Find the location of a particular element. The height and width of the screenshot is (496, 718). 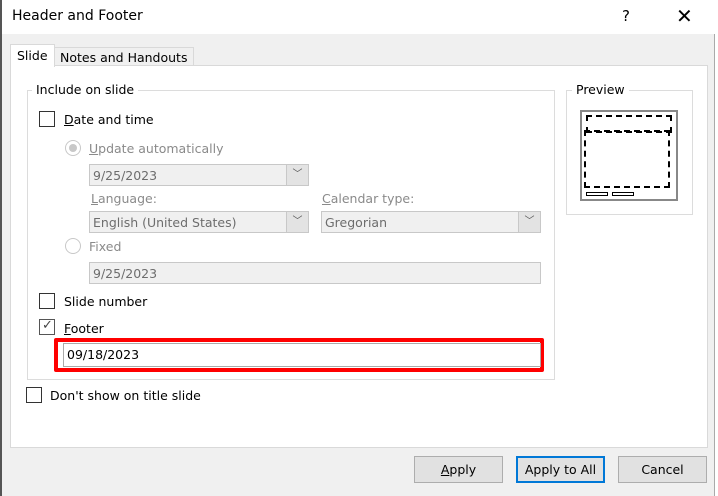

auto-date-select: 9/25/2023 ﹀ is located at coordinates (199, 175).